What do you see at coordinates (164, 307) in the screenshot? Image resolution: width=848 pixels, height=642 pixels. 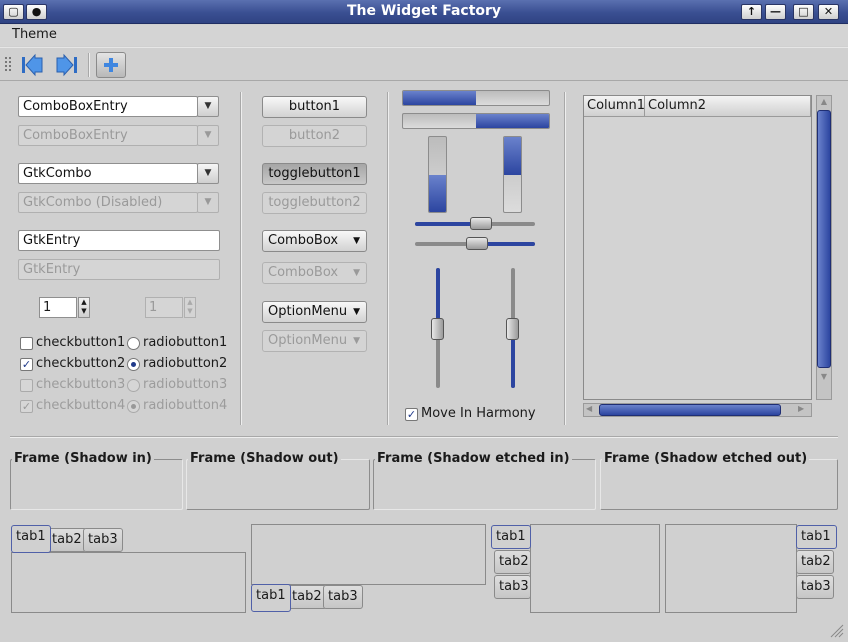 I see `spin-button-disabled: 1` at bounding box center [164, 307].